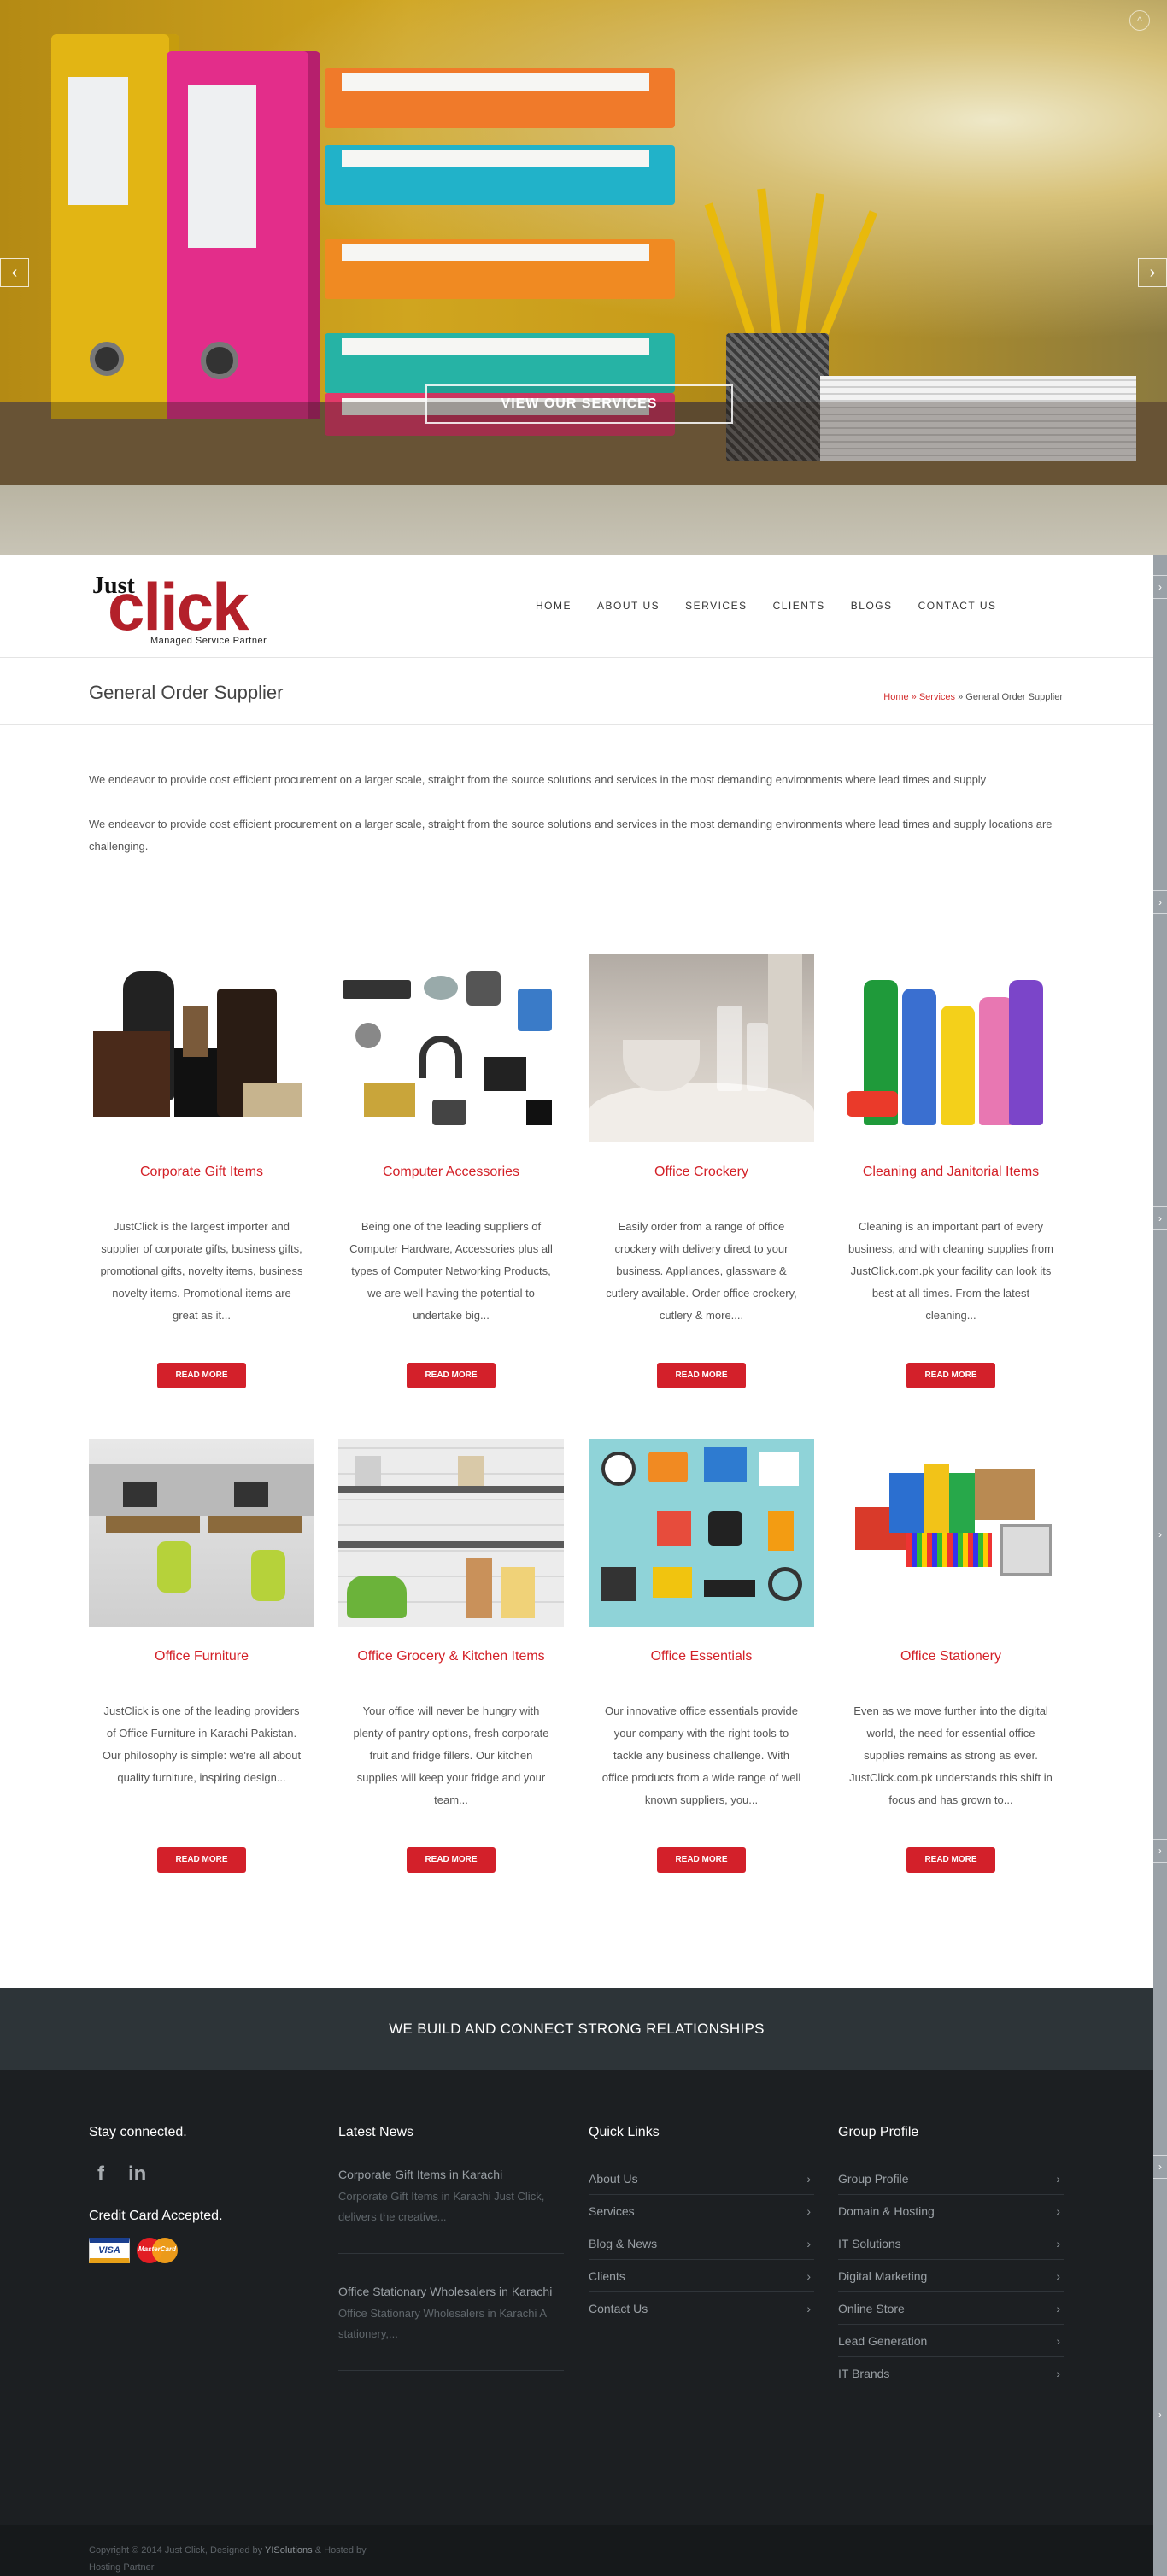  What do you see at coordinates (201, 2250) in the screenshot?
I see `payment-cards: VISA MasterCard` at bounding box center [201, 2250].